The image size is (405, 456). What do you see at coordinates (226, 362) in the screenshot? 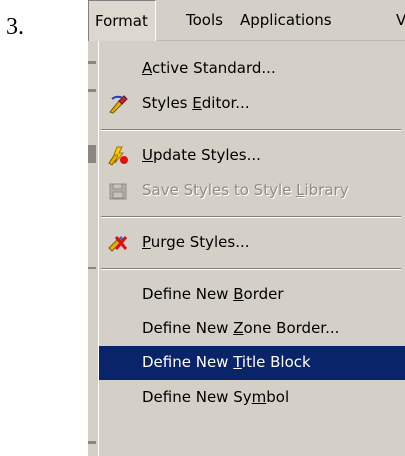
I see `menu-item-label: Define New Title Block` at bounding box center [226, 362].